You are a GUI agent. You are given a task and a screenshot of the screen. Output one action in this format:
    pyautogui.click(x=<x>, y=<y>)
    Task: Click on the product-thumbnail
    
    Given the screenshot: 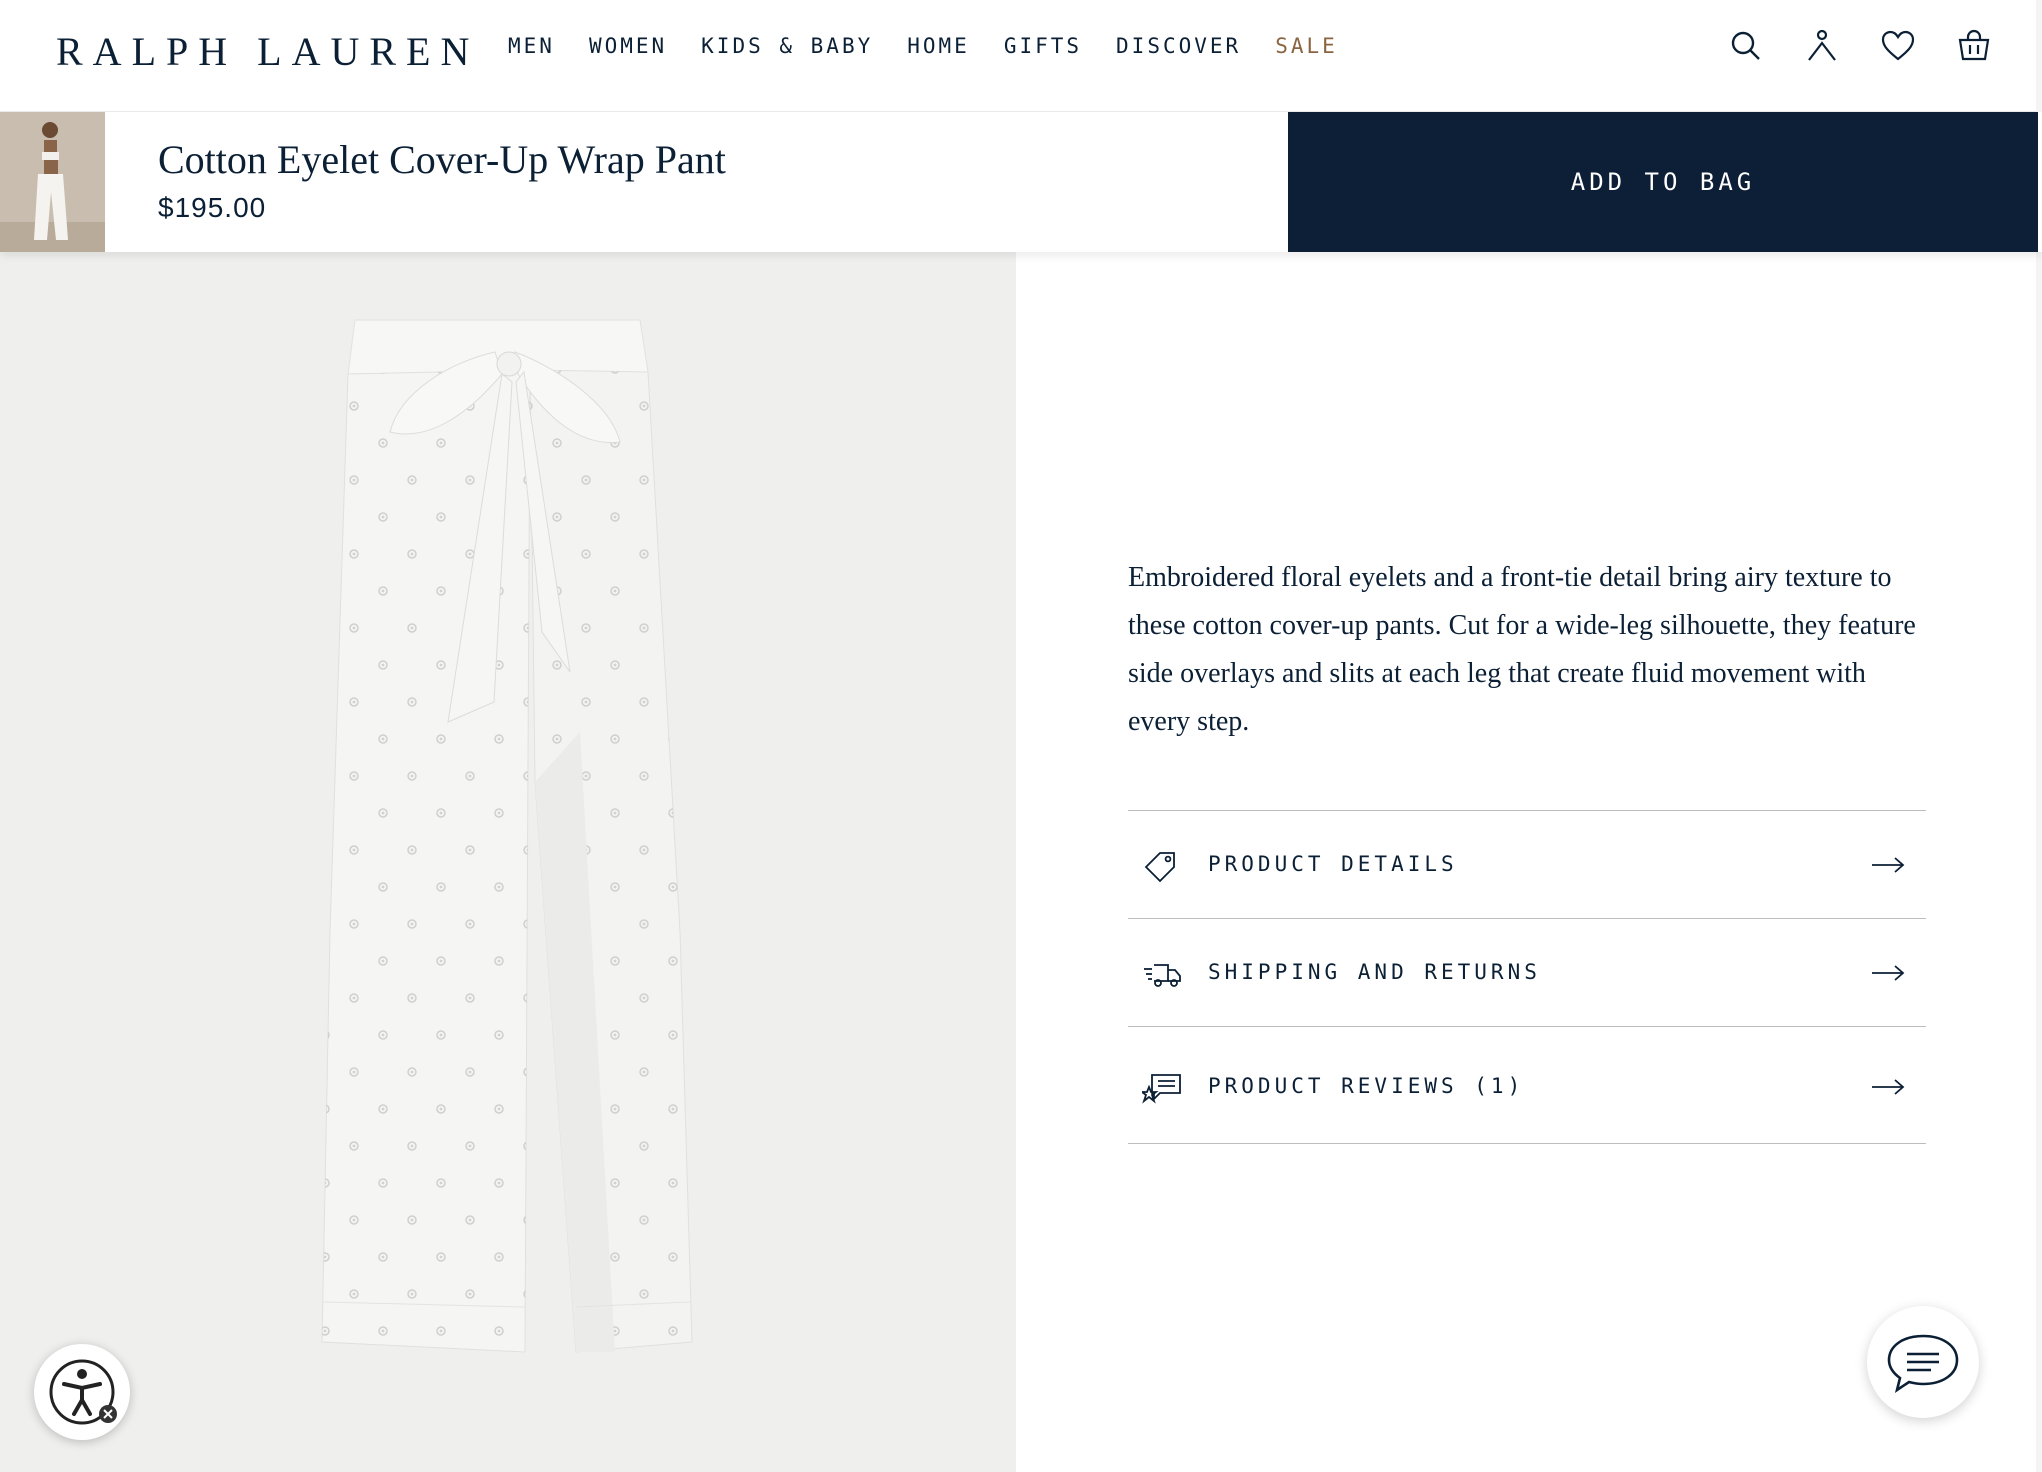 What is the action you would take?
    pyautogui.click(x=52, y=182)
    